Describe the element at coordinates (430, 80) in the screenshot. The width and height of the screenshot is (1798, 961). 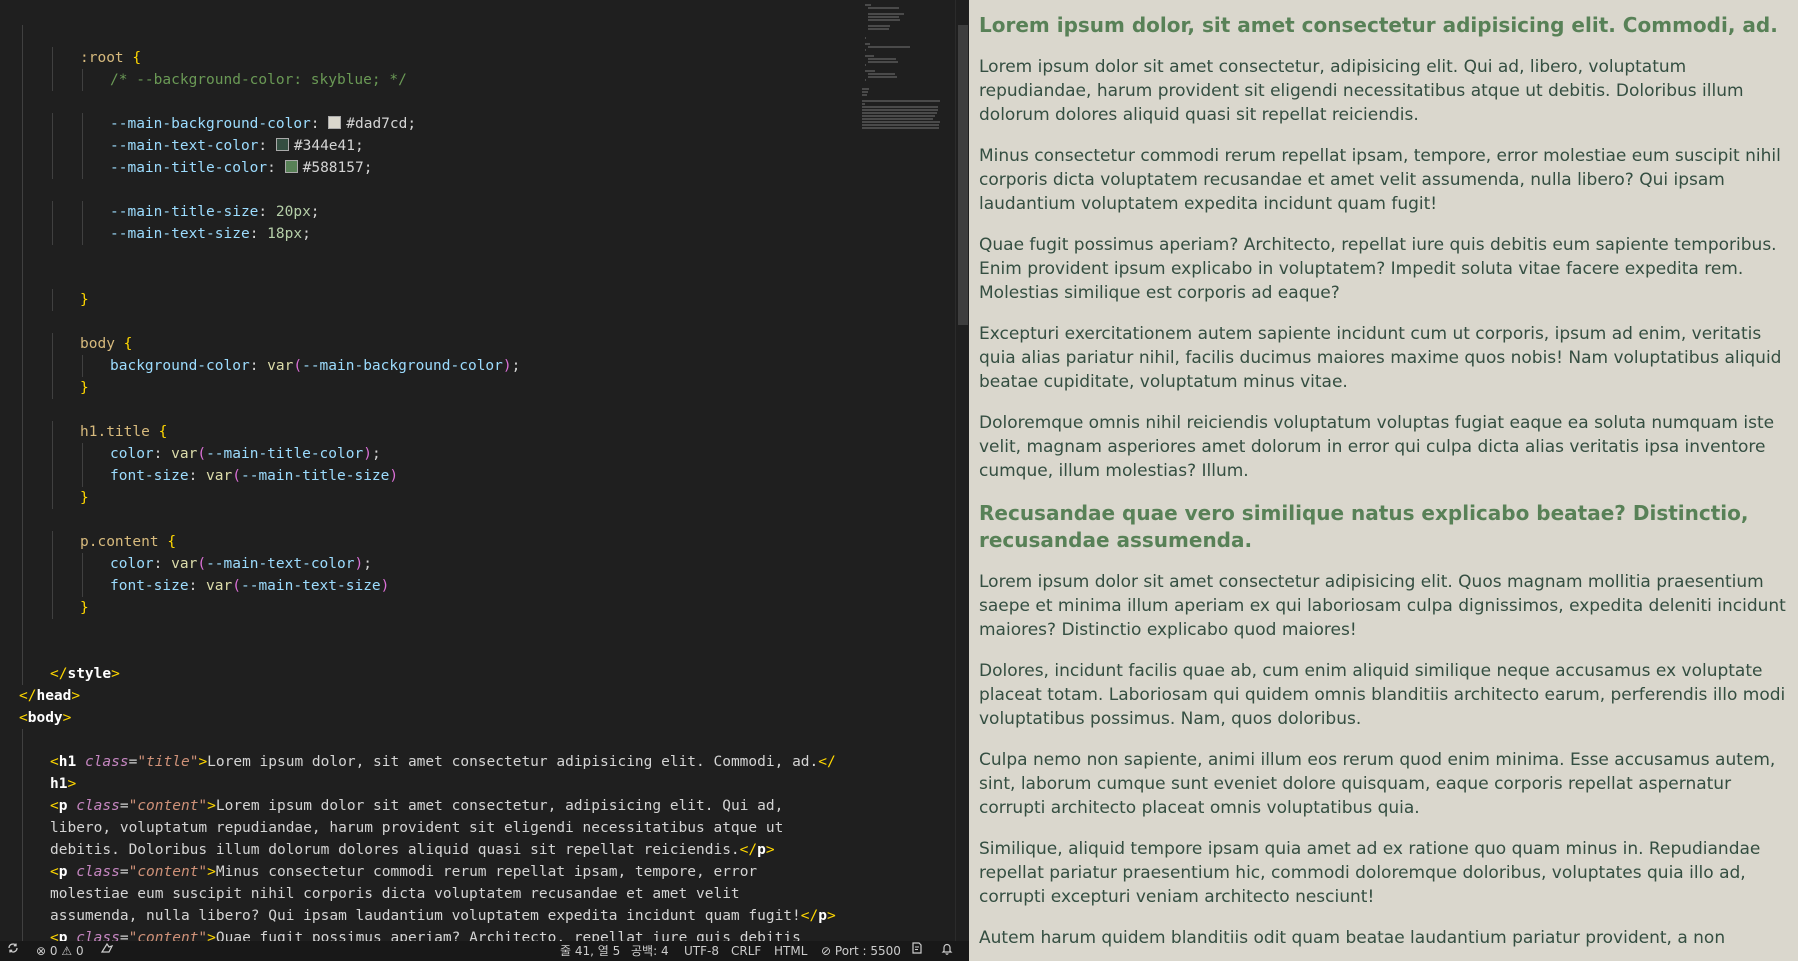
I see `code-line: /* --background-color: skyblue; */` at that location.